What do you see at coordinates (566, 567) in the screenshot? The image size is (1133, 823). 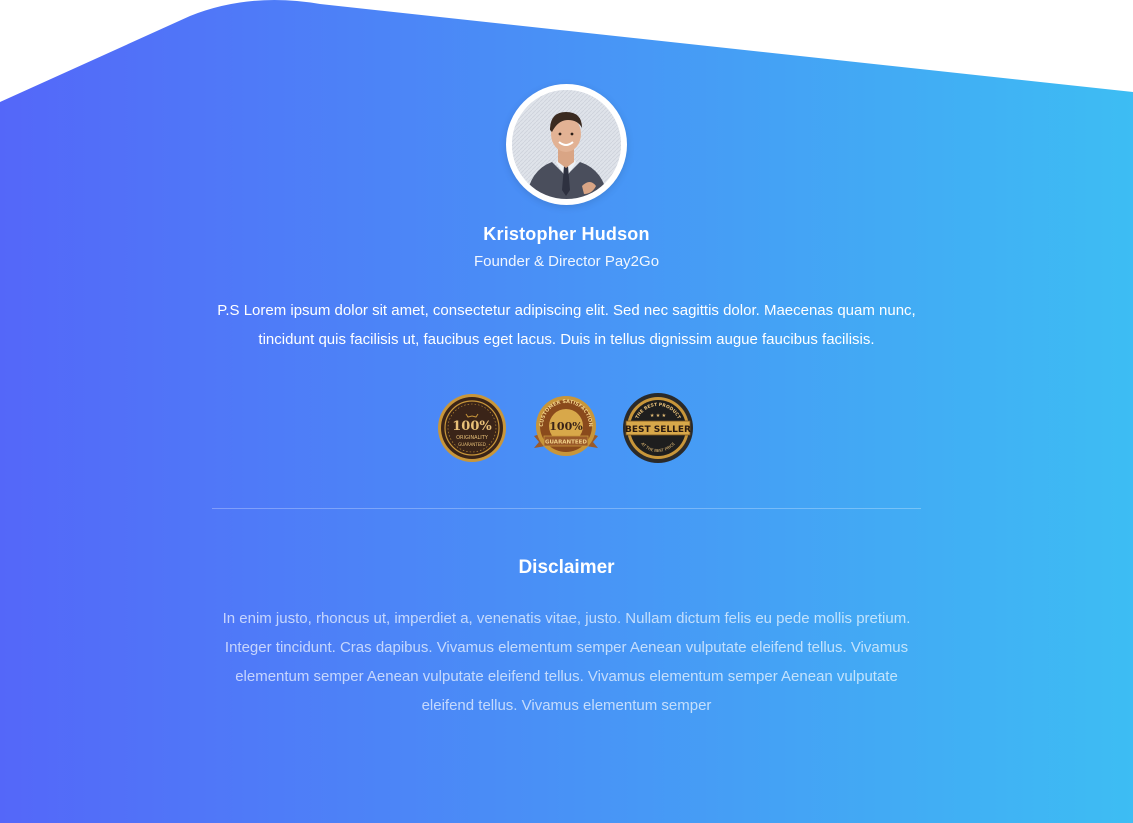 I see `disclaimer-title: Disclaimer` at bounding box center [566, 567].